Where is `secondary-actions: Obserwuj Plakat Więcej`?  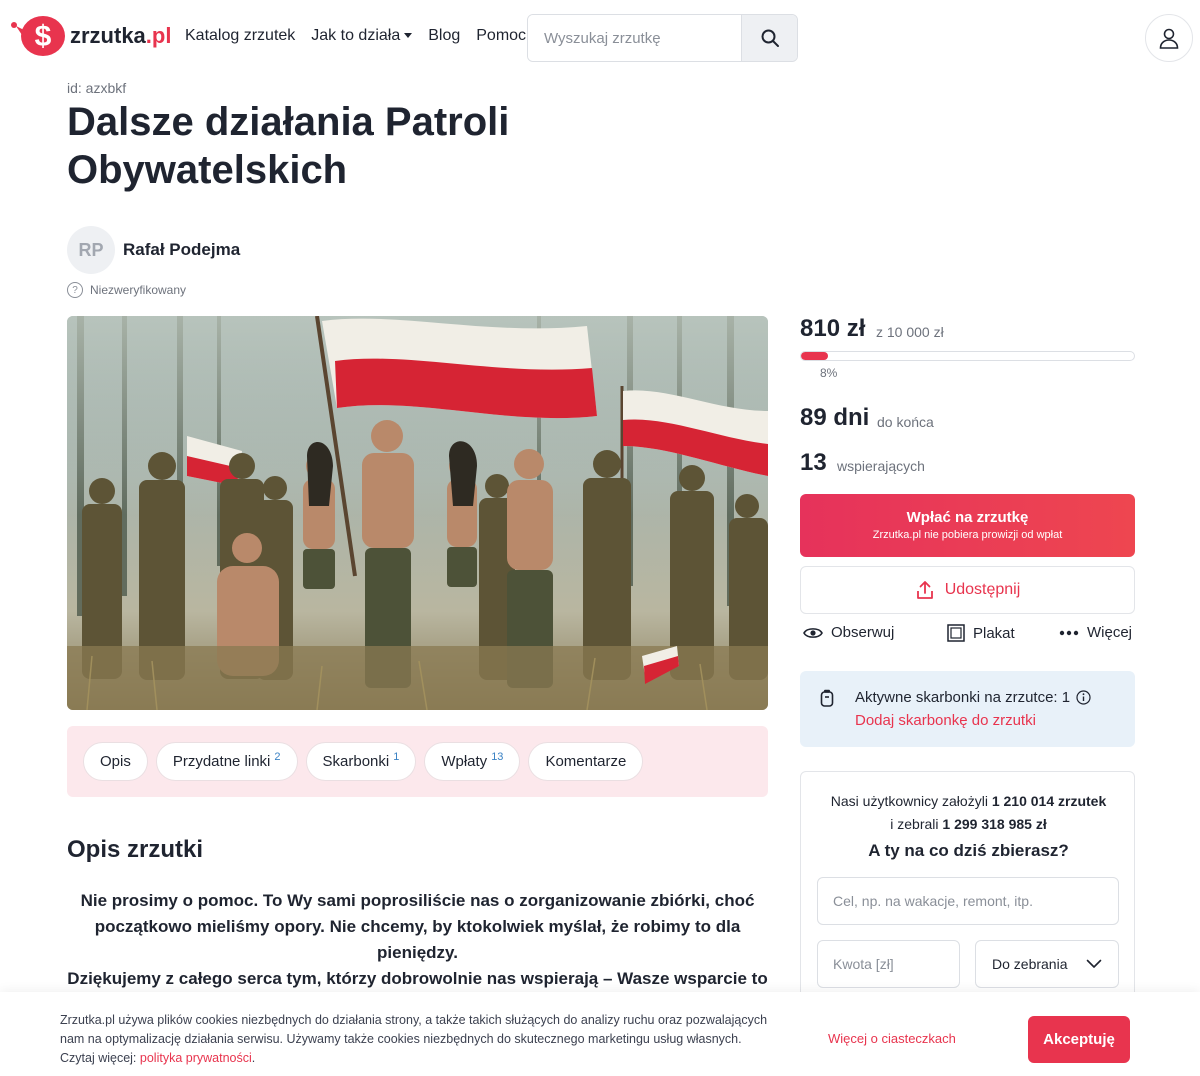
secondary-actions: Obserwuj Plakat Więcej is located at coordinates (967, 635).